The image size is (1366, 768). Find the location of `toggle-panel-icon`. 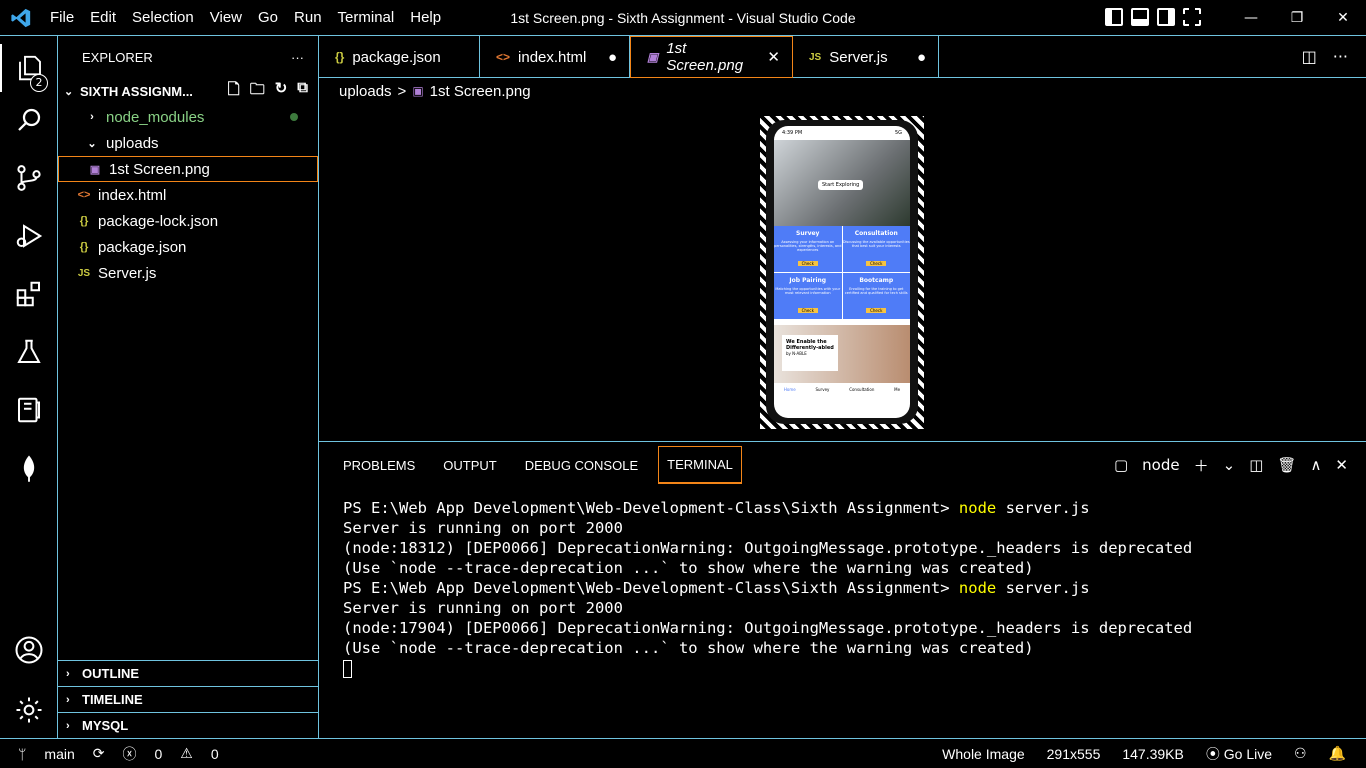

toggle-panel-icon is located at coordinates (1140, 17).